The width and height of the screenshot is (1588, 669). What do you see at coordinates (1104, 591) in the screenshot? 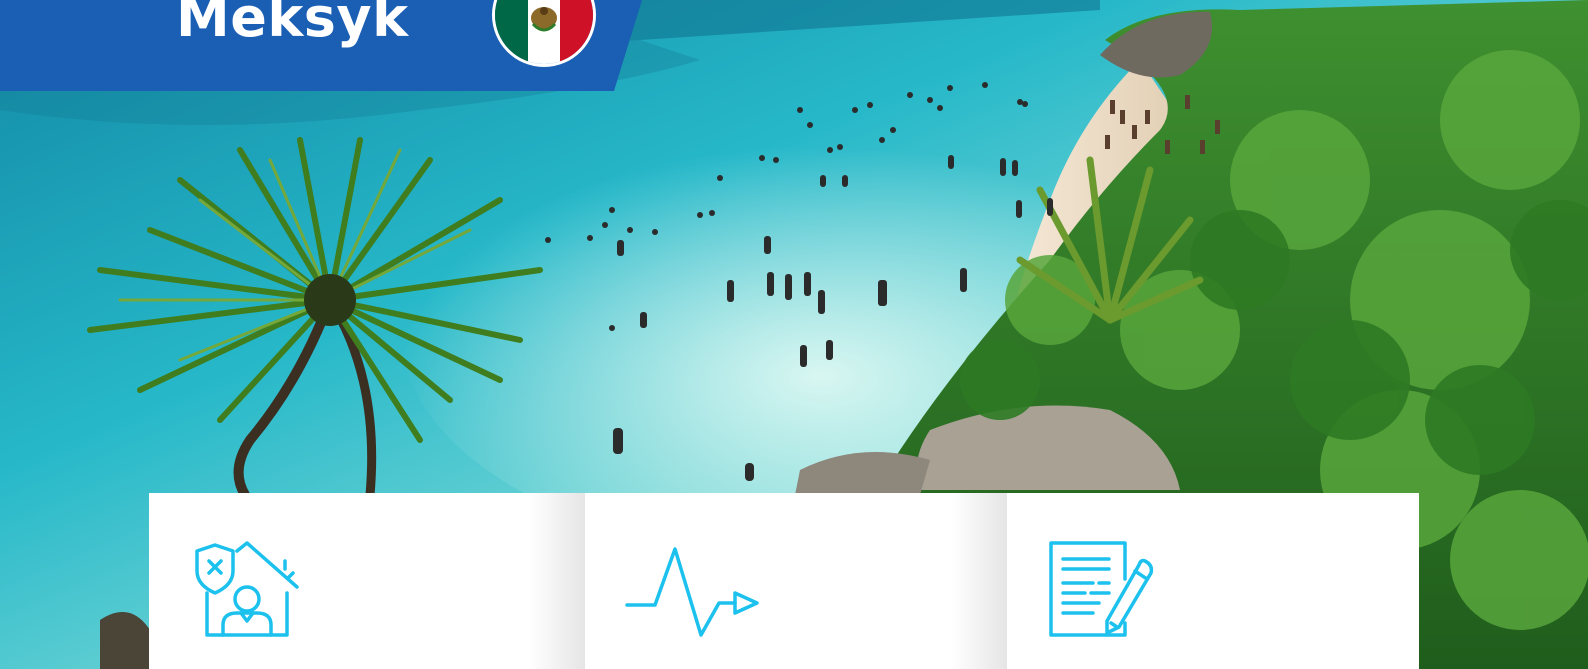
I see `document-edit-icon` at bounding box center [1104, 591].